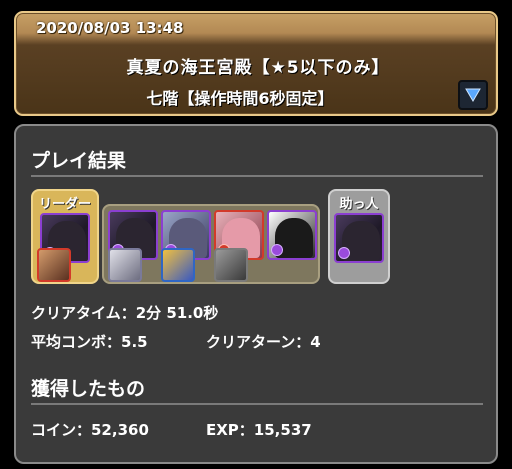  I want to click on rewards-heading: 獲得したもの, so click(88, 389).